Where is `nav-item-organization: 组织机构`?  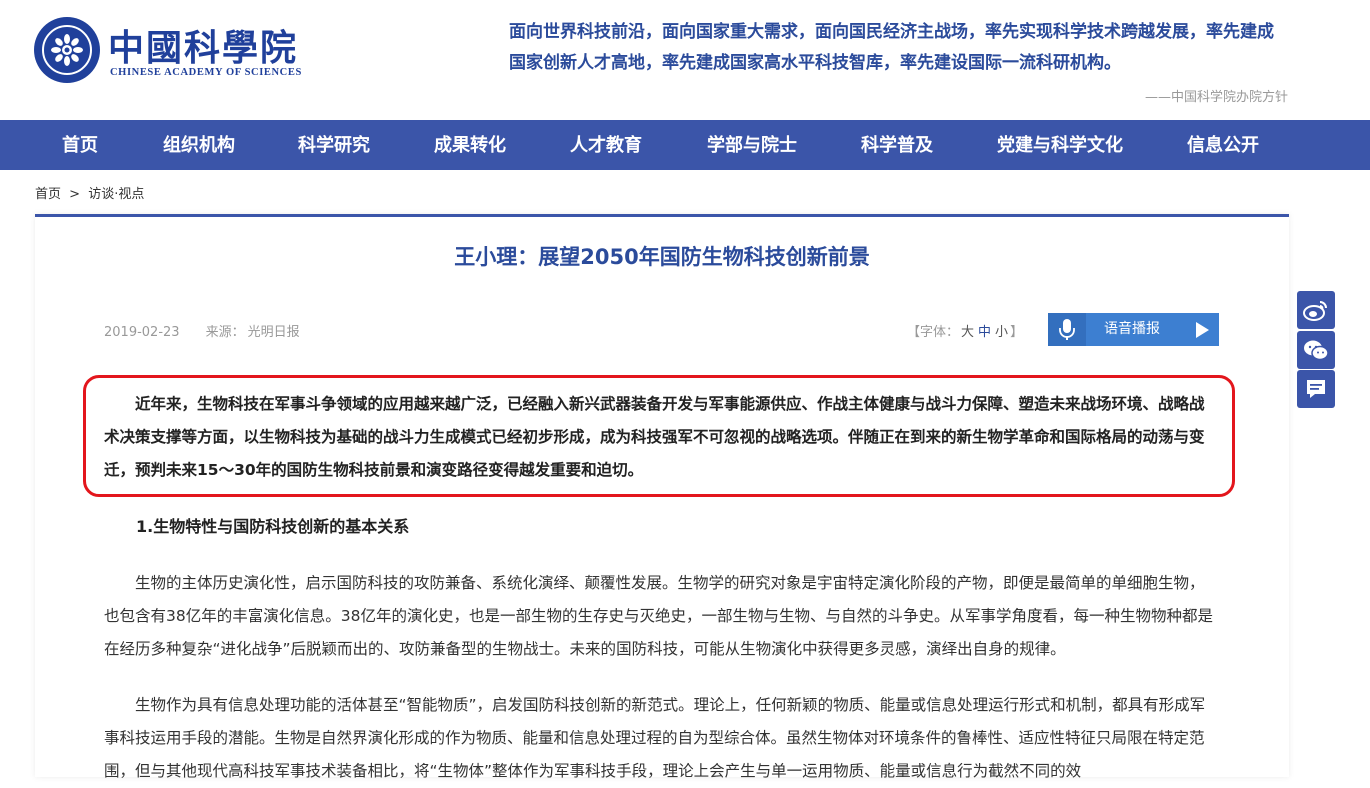 nav-item-organization: 组织机构 is located at coordinates (199, 145).